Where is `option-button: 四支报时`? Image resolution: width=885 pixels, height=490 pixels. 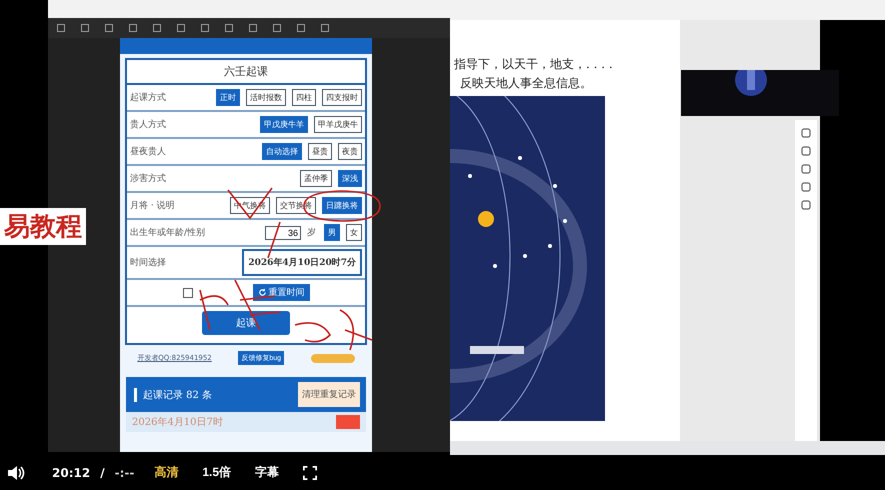 option-button: 四支报时 is located at coordinates (342, 97).